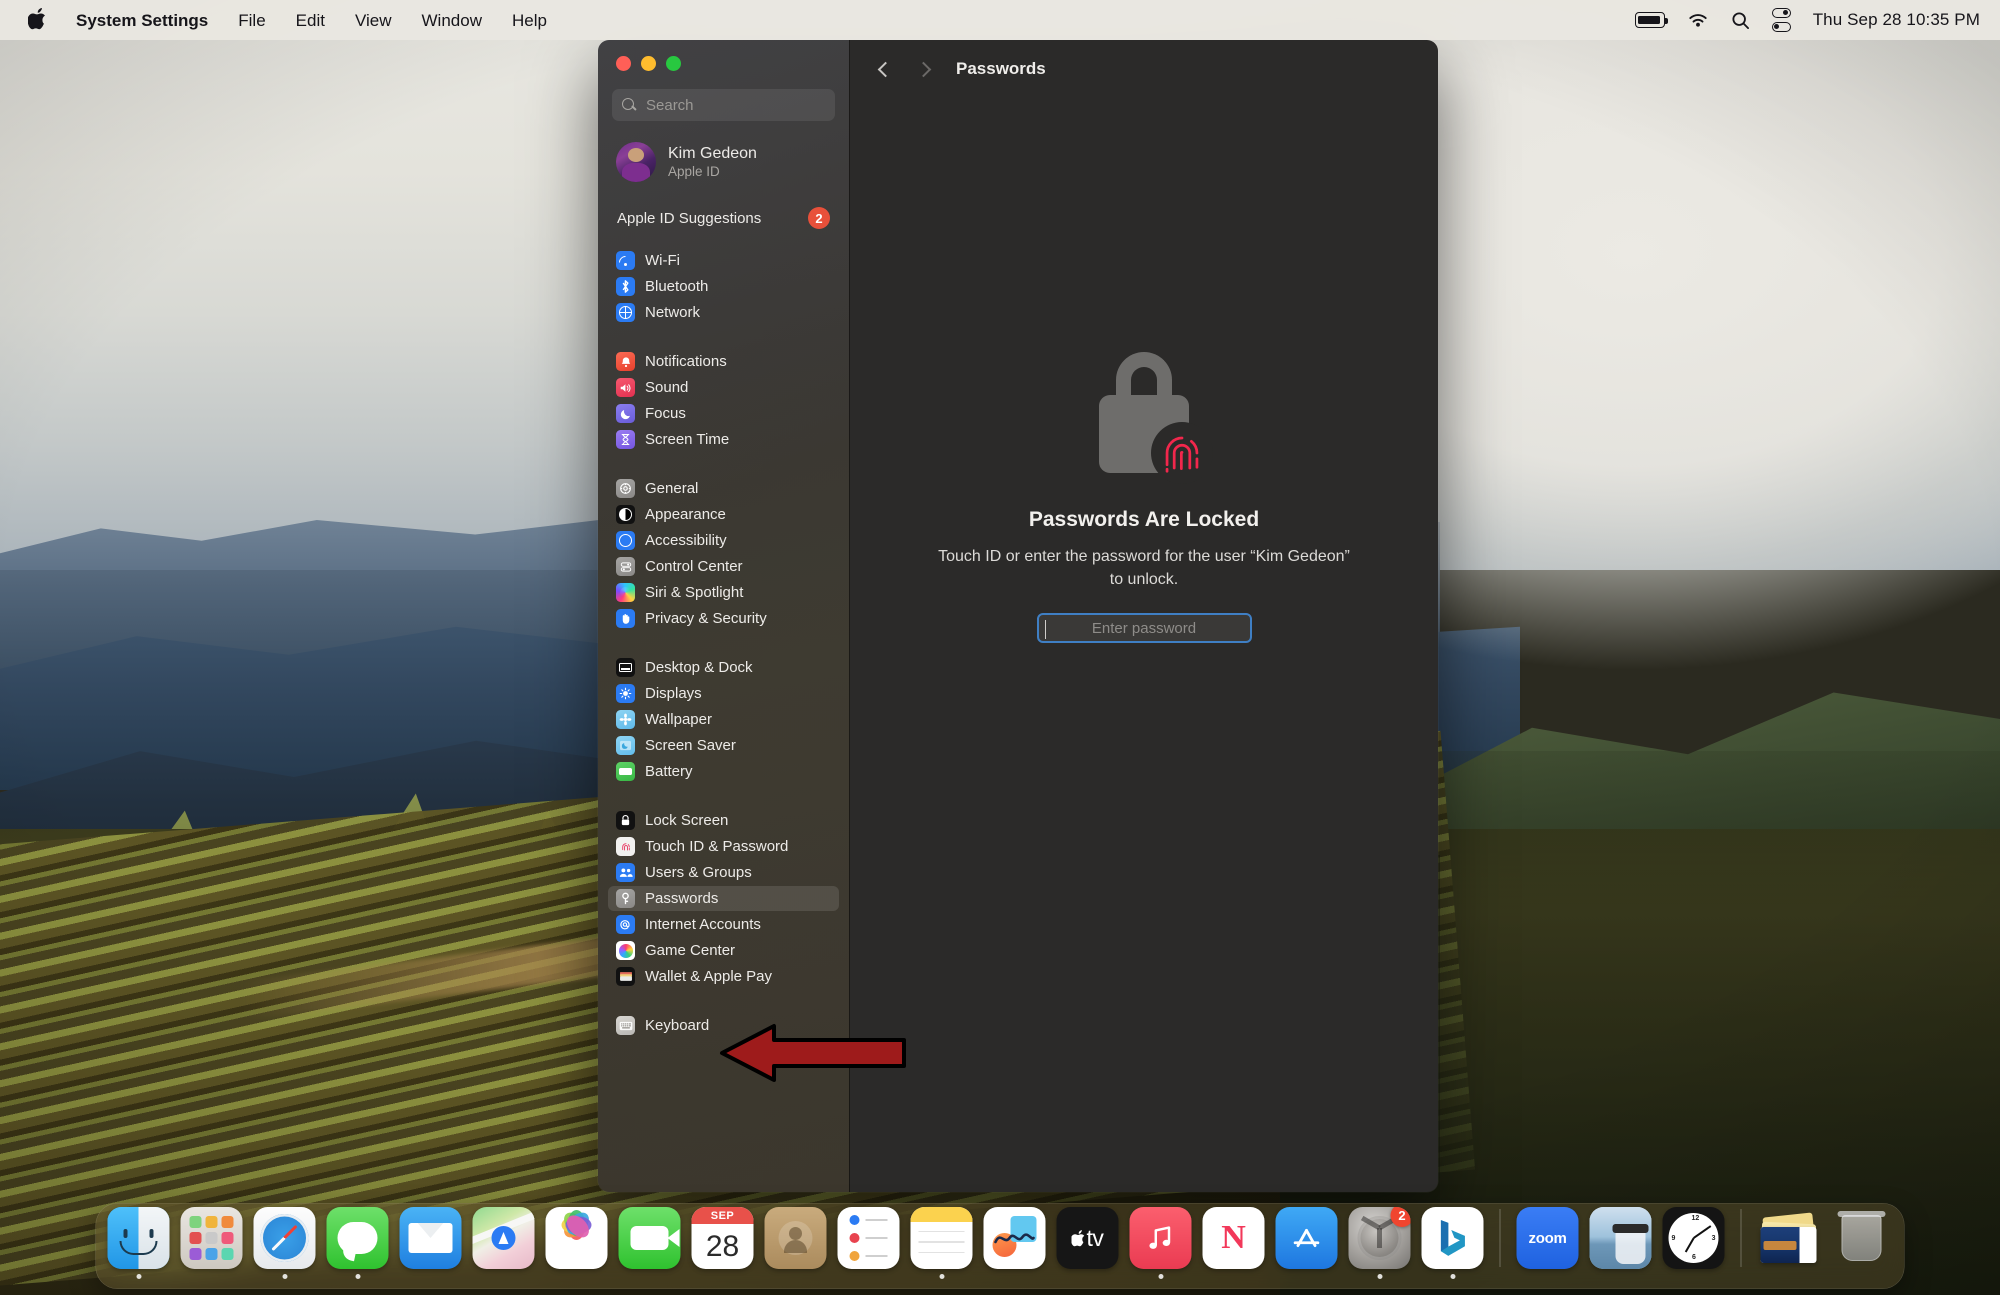 The image size is (2000, 1295). I want to click on contacts-icon, so click(795, 1238).